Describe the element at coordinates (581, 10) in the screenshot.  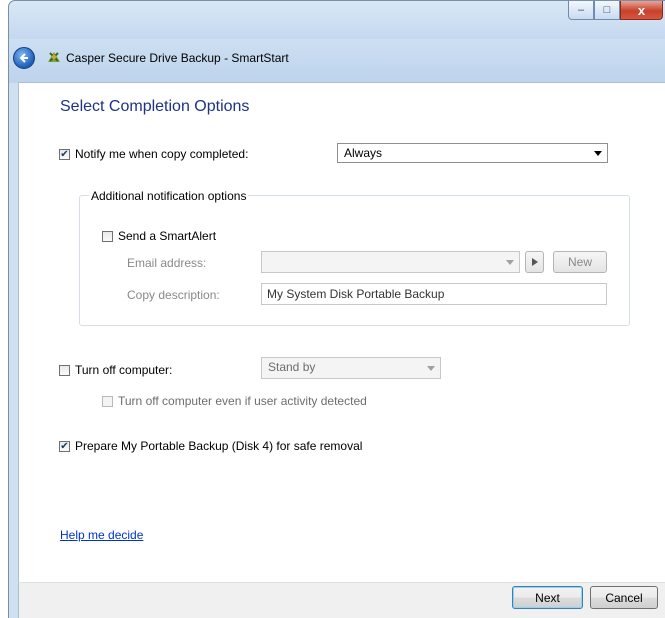
I see `minimize-button: ‒` at that location.